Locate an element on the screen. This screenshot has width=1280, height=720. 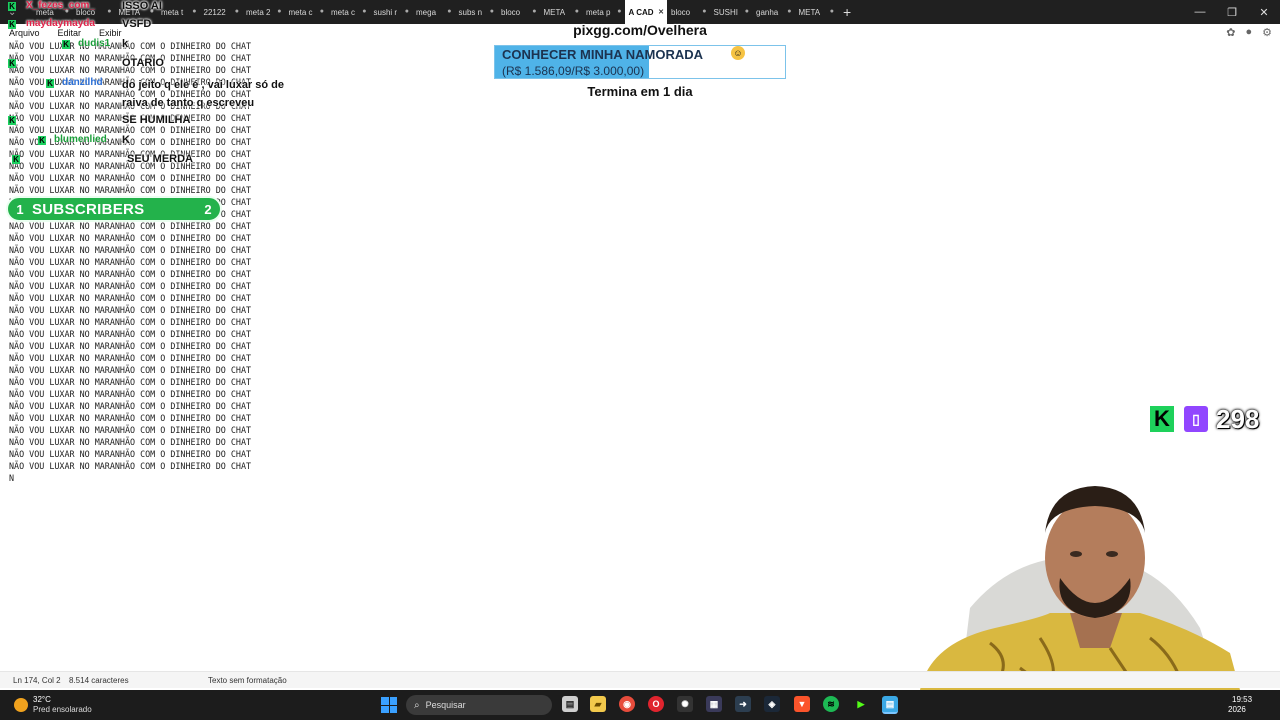
file-manager-icon: ▤ is located at coordinates (570, 704).